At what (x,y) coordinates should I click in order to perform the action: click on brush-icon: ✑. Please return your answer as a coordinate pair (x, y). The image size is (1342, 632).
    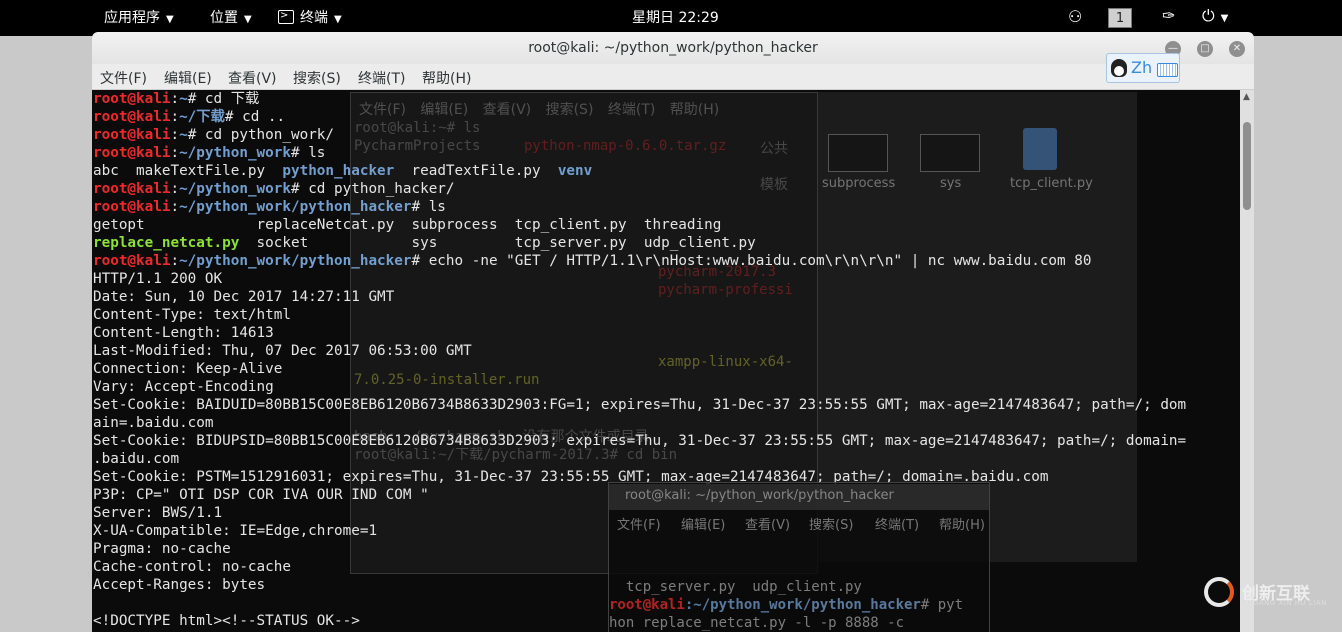
    Looking at the image, I should click on (1168, 16).